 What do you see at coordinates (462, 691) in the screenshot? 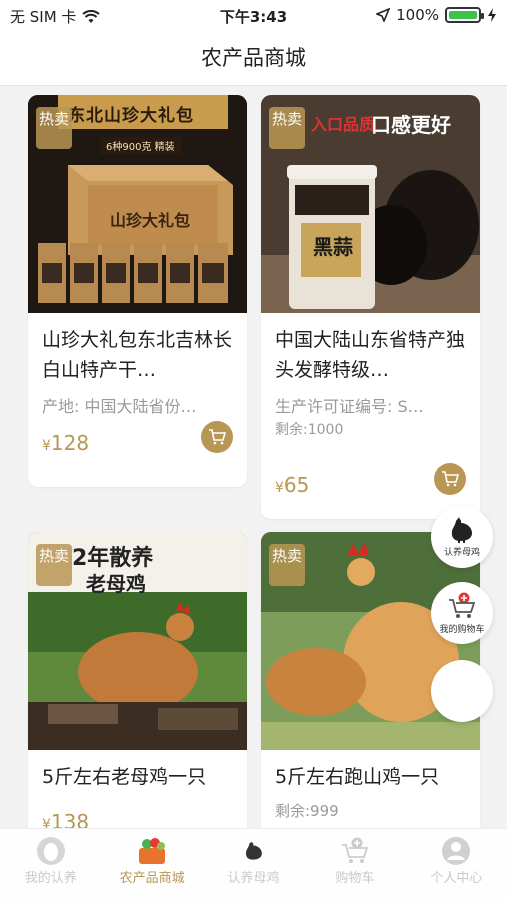
I see `blank-float-button` at bounding box center [462, 691].